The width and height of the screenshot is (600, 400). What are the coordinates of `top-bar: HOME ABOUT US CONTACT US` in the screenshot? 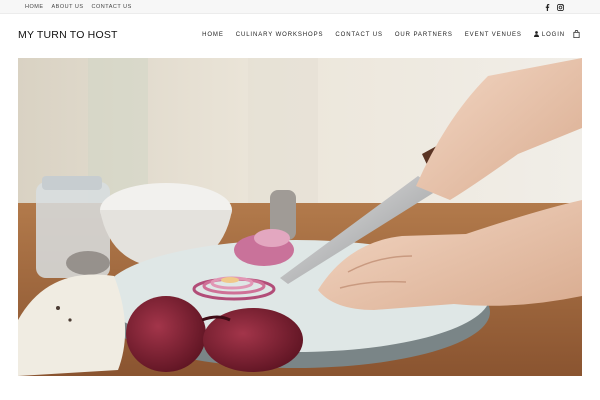 It's located at (300, 7).